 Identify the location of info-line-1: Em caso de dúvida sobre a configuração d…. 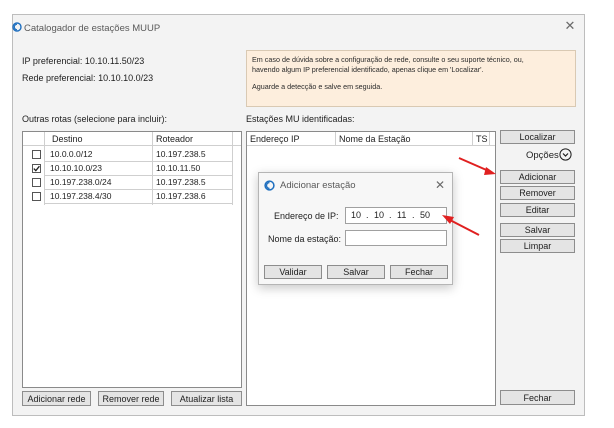
(388, 59).